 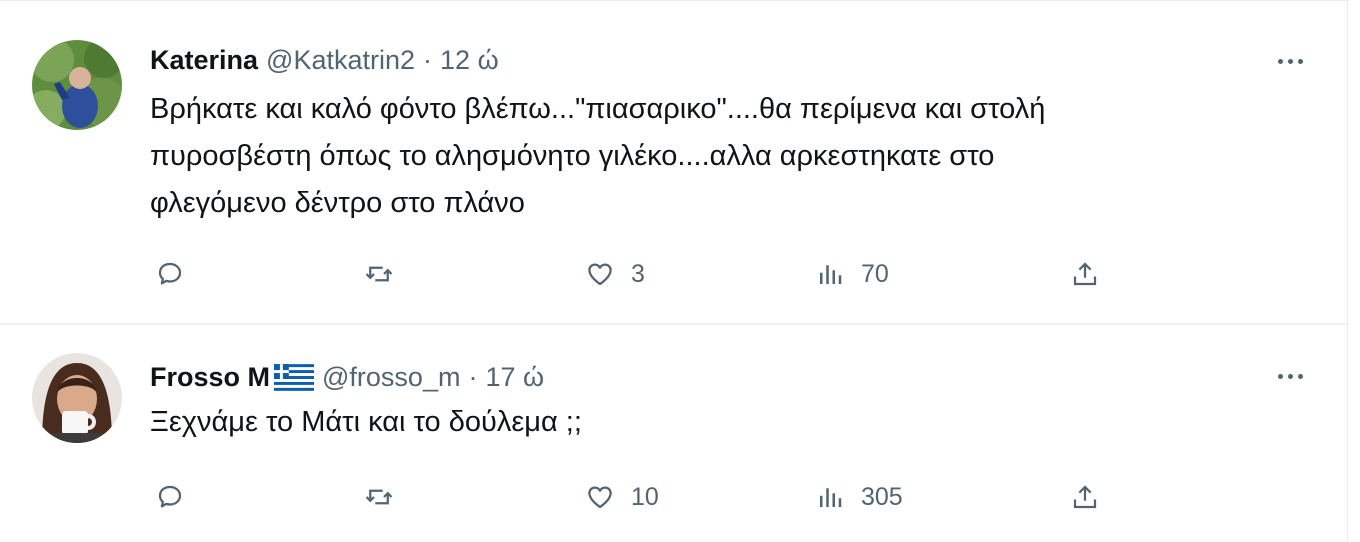 I want to click on like-button: 10, so click(x=622, y=497).